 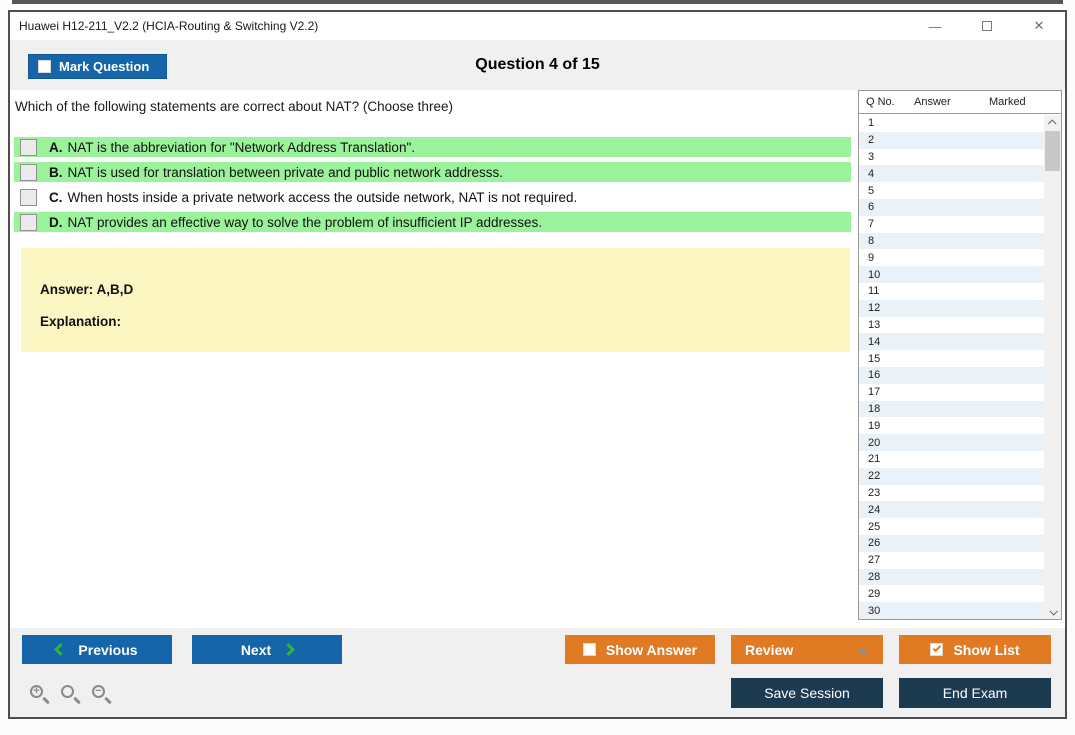 I want to click on zoom-reset-icon, so click(x=71, y=695).